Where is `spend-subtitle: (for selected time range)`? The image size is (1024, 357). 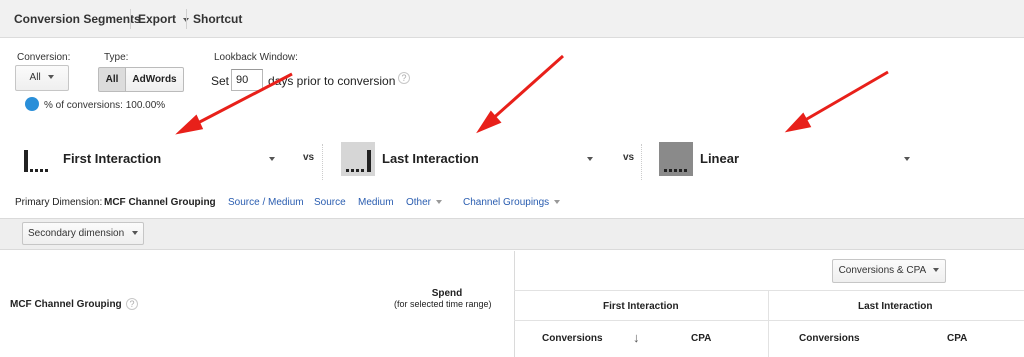 spend-subtitle: (for selected time range) is located at coordinates (443, 304).